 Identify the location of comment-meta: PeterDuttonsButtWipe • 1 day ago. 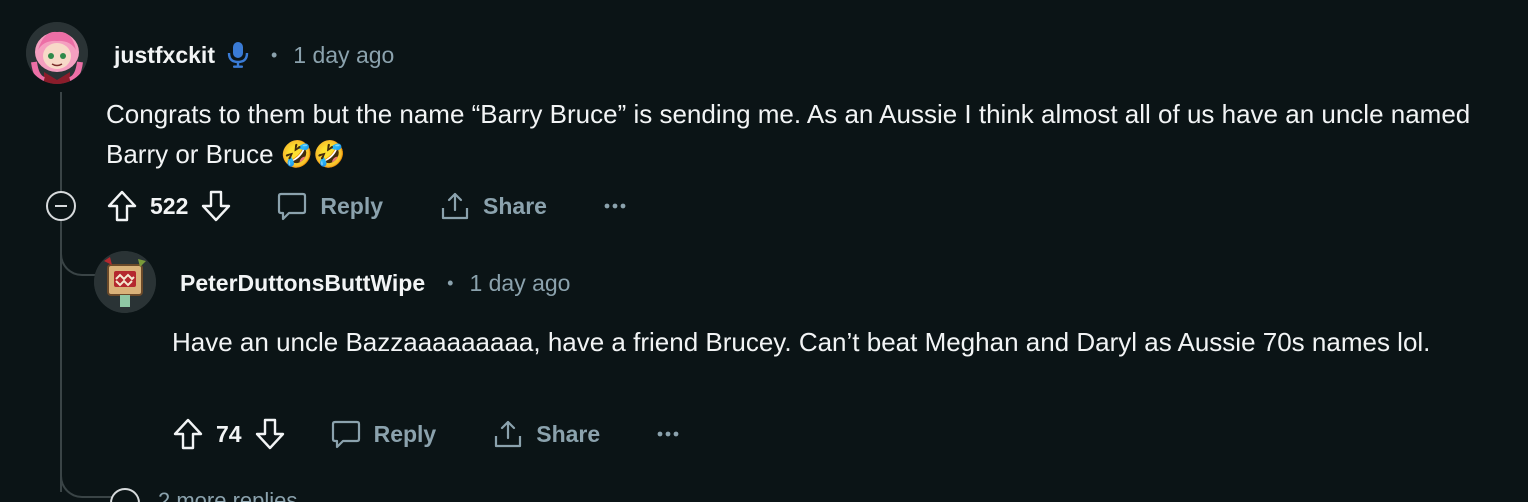
(375, 283).